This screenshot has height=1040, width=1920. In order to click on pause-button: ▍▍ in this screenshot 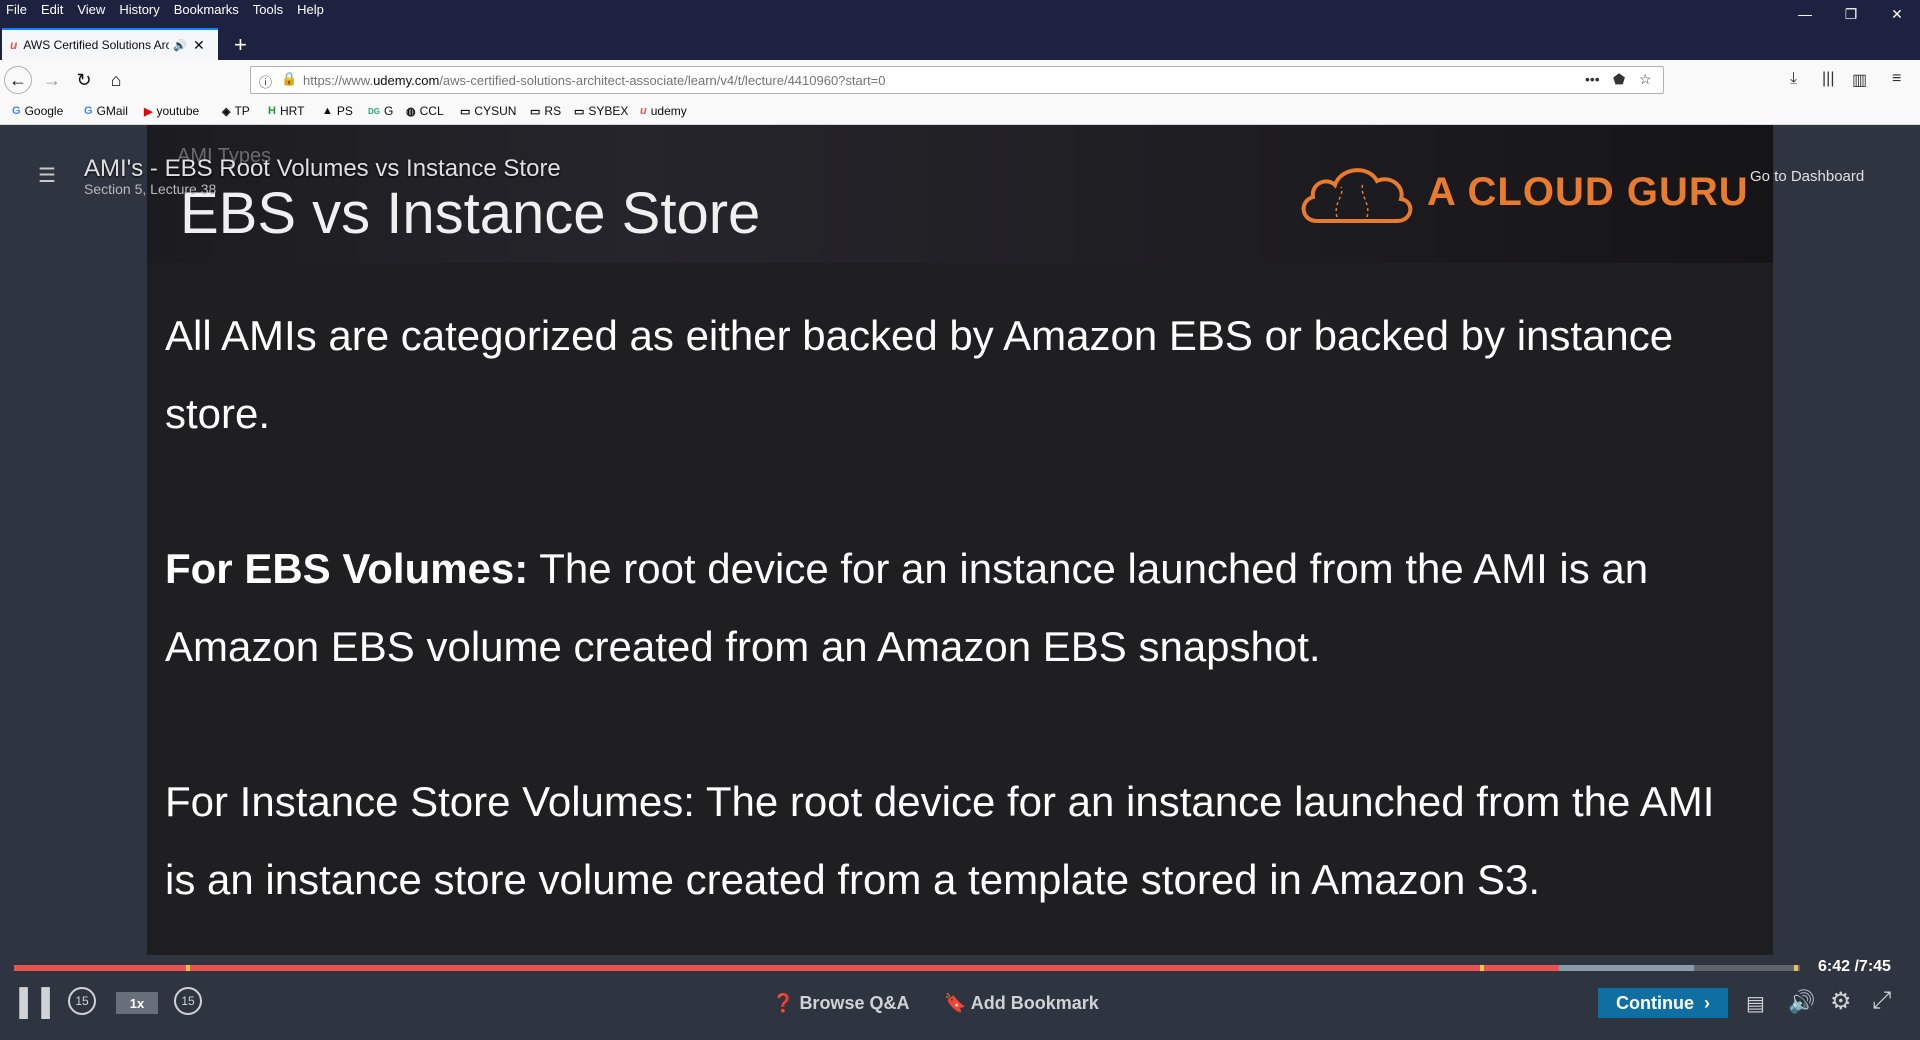, I will do `click(42, 1003)`.